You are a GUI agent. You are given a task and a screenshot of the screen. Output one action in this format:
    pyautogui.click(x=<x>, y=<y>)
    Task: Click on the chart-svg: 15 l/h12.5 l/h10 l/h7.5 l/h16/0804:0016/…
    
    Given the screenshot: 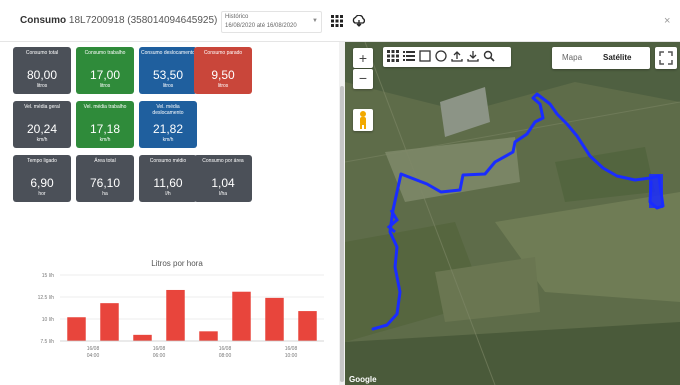 What is the action you would take?
    pyautogui.click(x=181, y=316)
    